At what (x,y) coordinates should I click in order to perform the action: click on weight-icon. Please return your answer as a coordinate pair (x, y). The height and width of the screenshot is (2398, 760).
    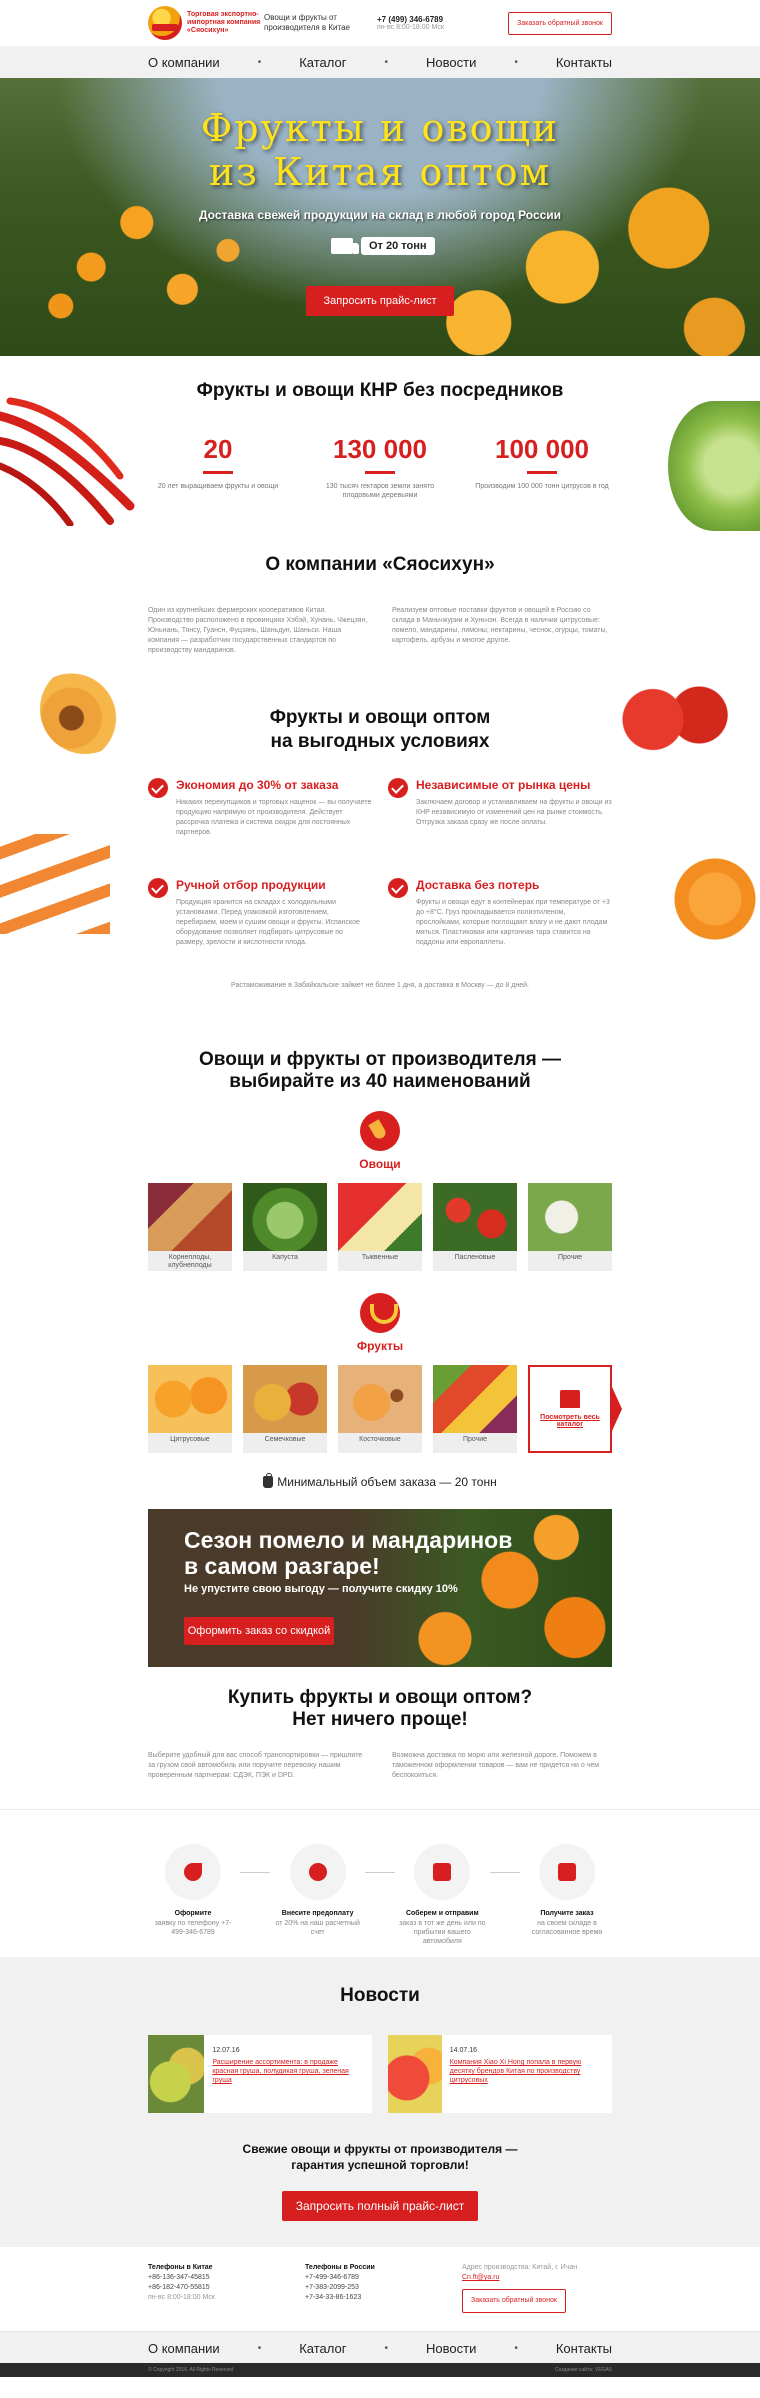
    Looking at the image, I should click on (268, 1480).